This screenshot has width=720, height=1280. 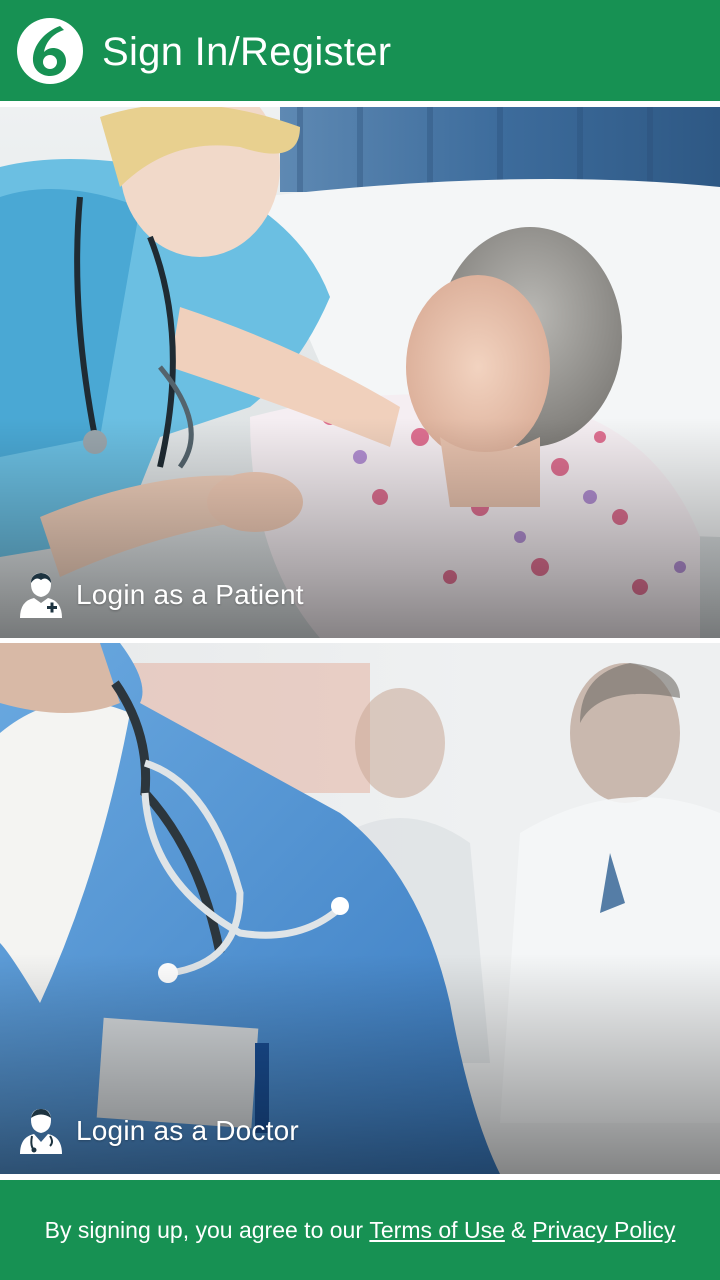 I want to click on patient-user-icon, so click(x=41, y=595).